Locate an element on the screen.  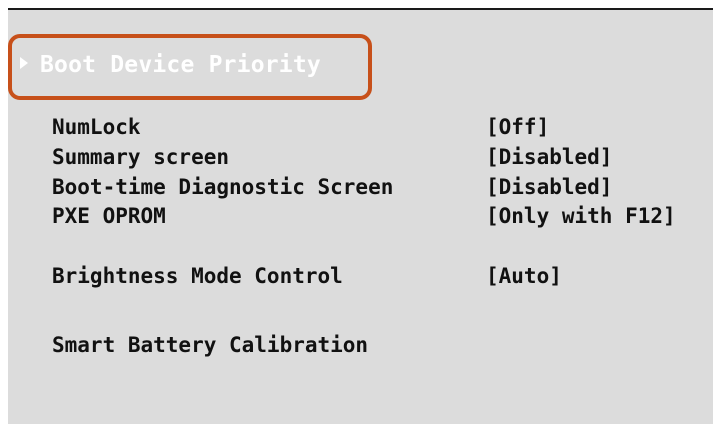
setting-row-boot-time-diagnostic: Boot-time Diagnostic Screen [Disabled] is located at coordinates (377, 187).